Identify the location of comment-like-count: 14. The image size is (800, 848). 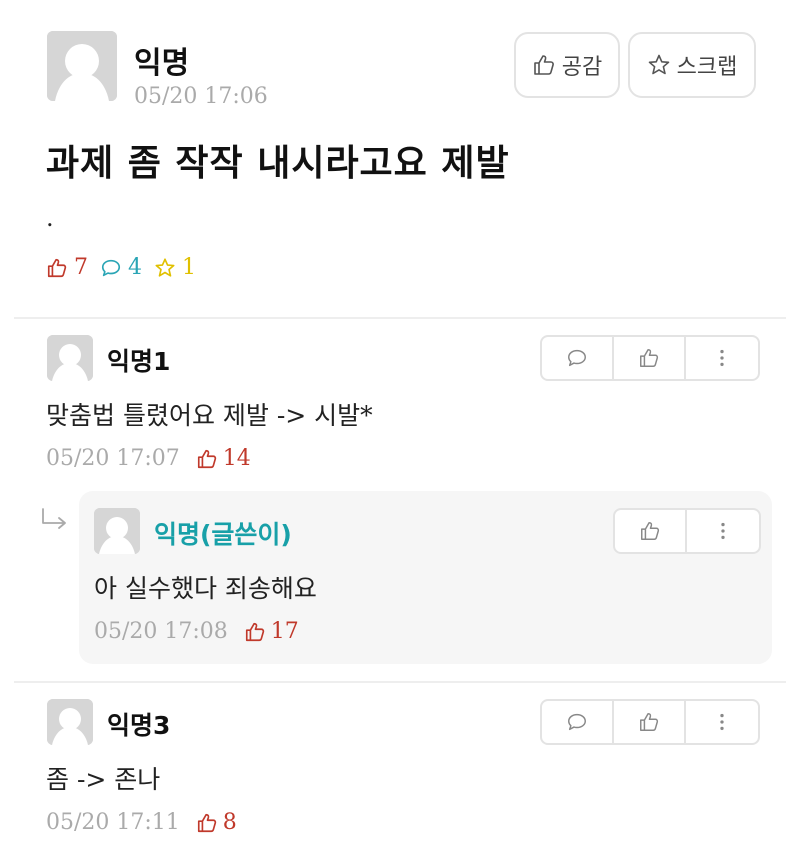
(223, 458).